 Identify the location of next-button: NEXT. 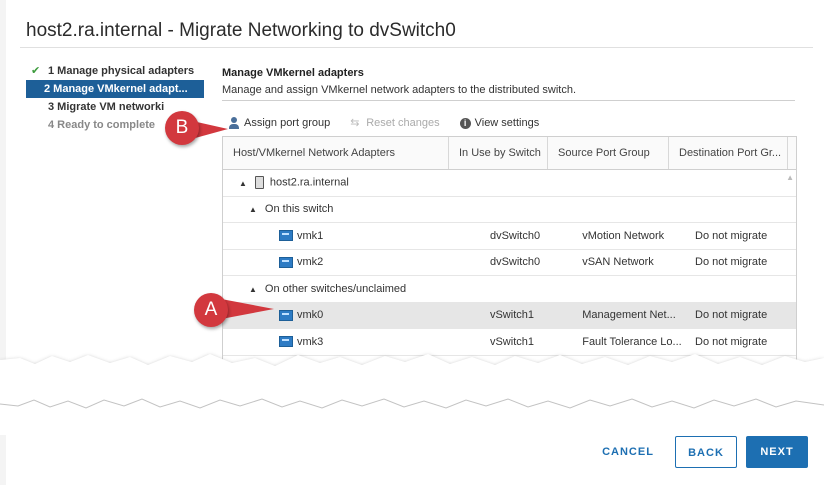
(777, 452).